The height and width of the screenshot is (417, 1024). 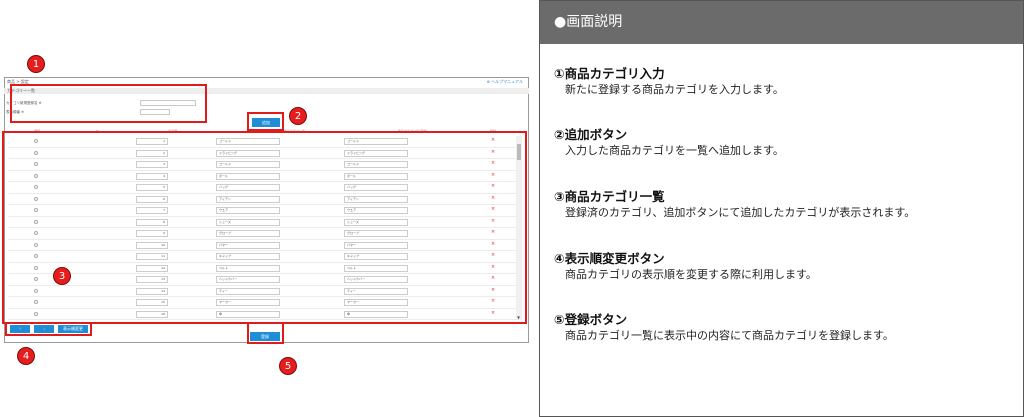 What do you see at coordinates (48, 329) in the screenshot?
I see `highlight-order-buttons` at bounding box center [48, 329].